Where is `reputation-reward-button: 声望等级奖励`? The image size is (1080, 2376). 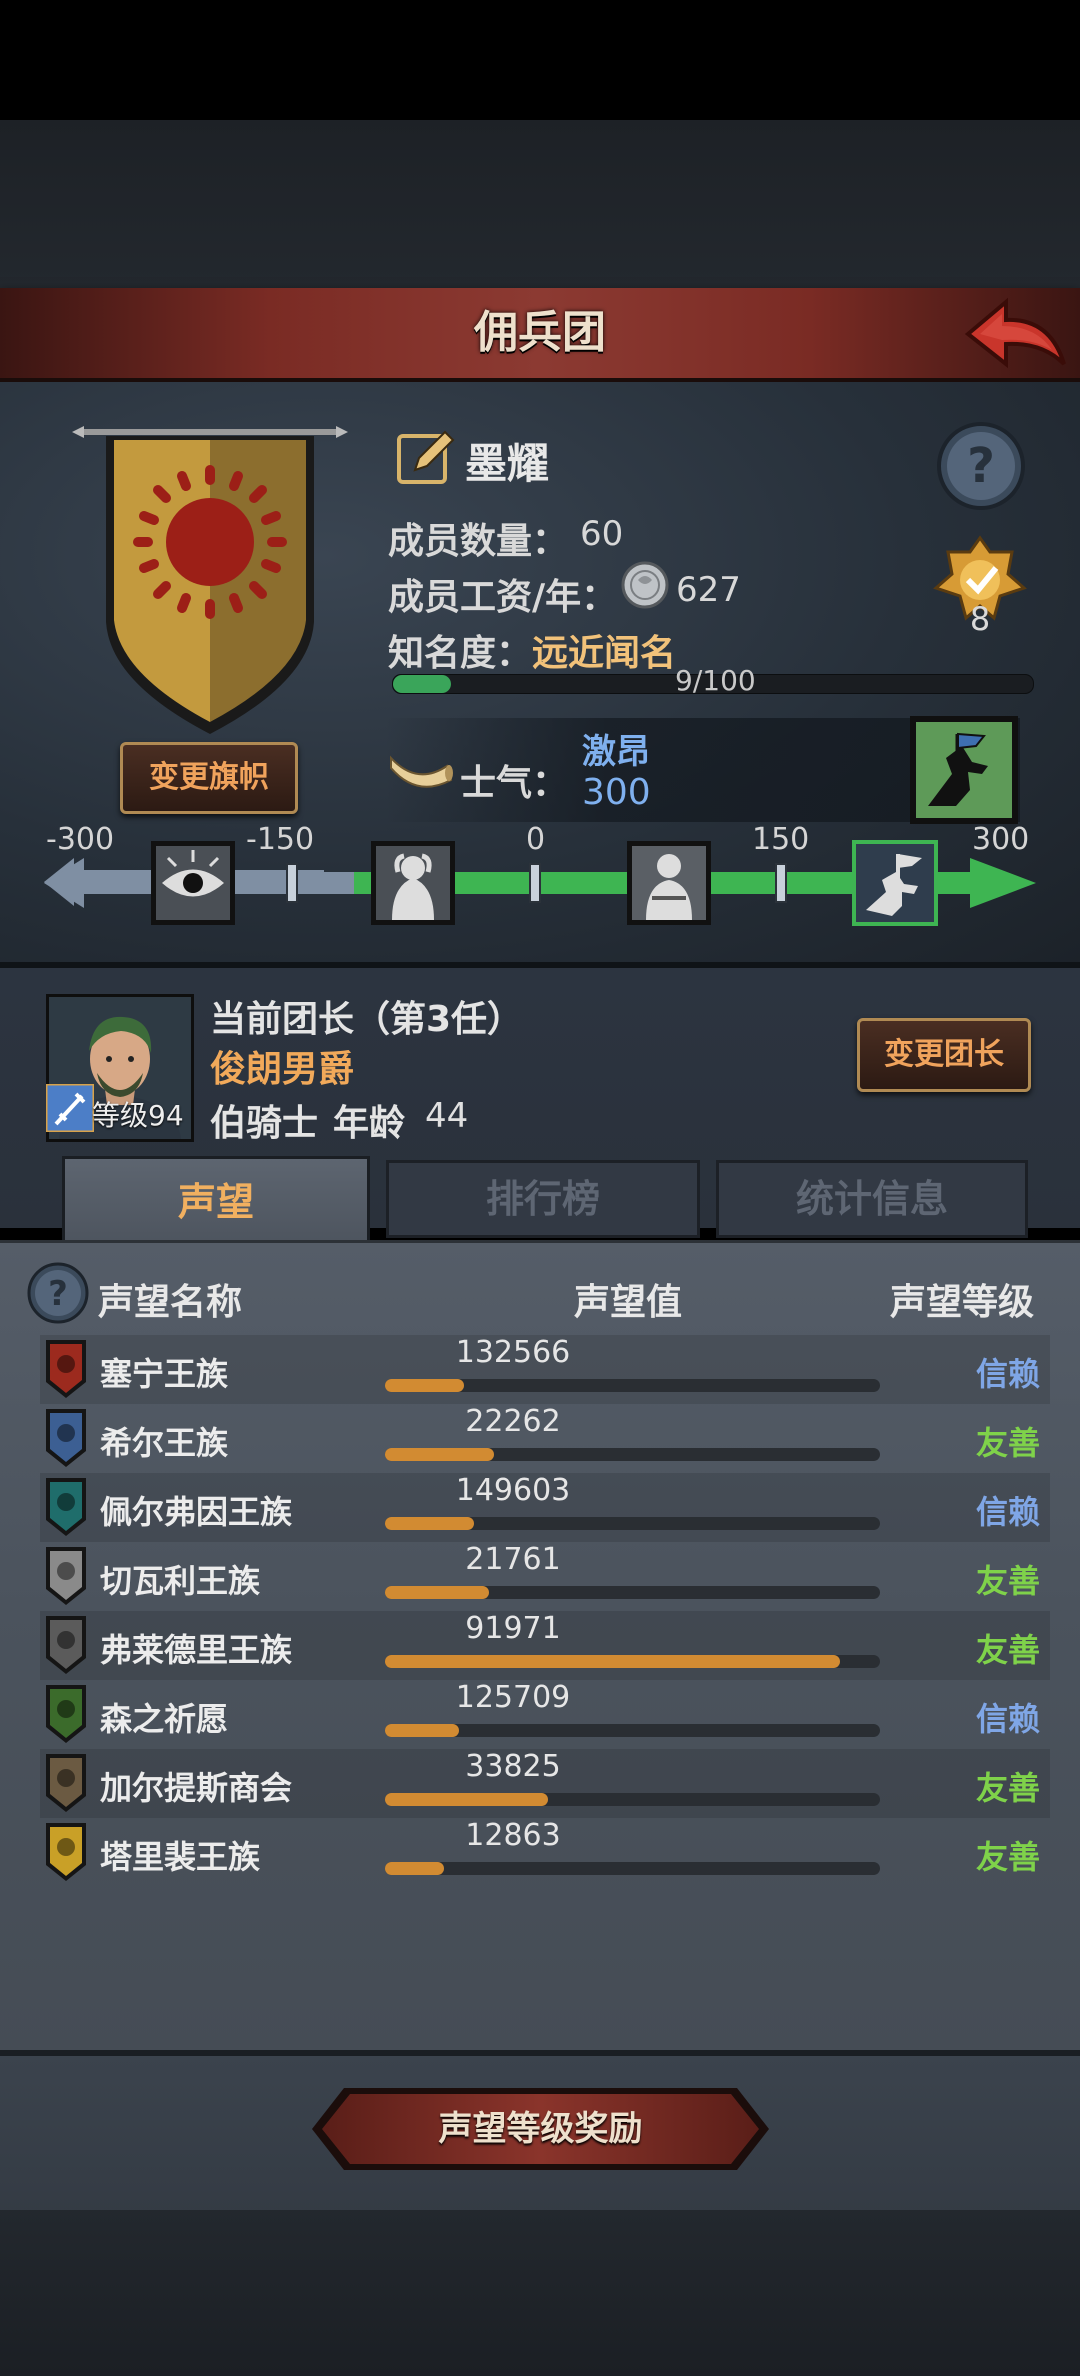
reputation-reward-button: 声望等级奖励 is located at coordinates (540, 2129).